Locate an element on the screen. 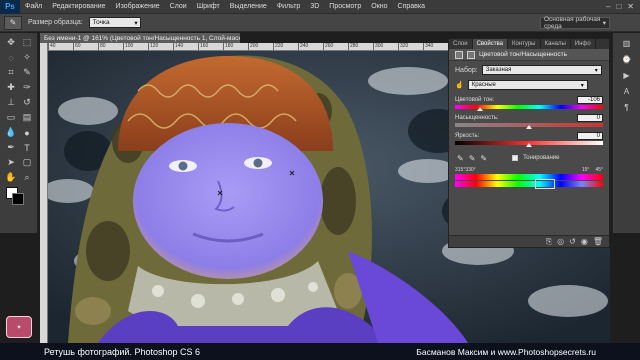 Image resolution: width=640 pixels, height=360 pixels. range-selector is located at coordinates (545, 184).